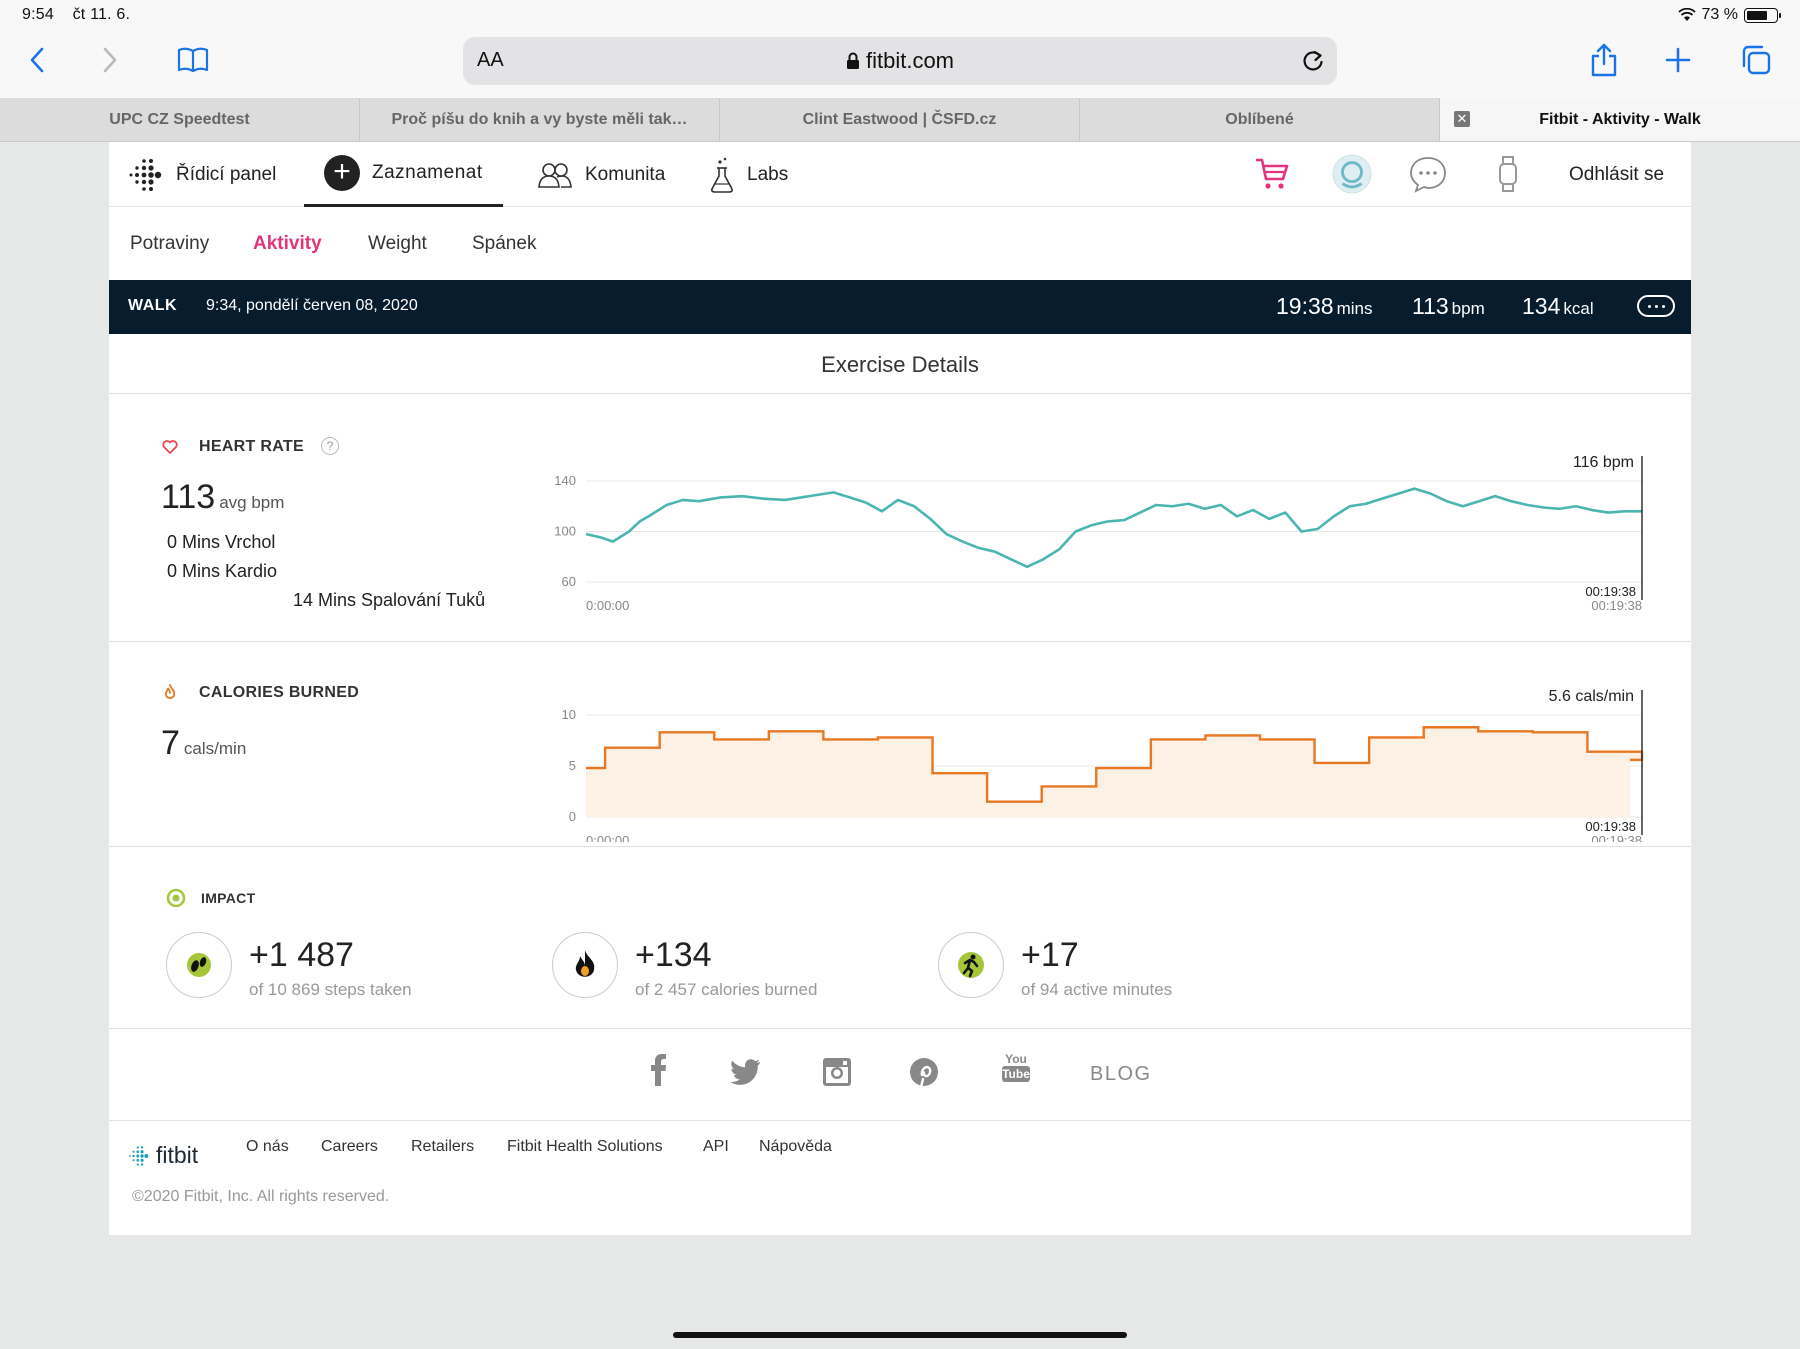 This screenshot has width=1800, height=1349. What do you see at coordinates (177, 1155) in the screenshot?
I see `fitbit-wordmark: fitbit` at bounding box center [177, 1155].